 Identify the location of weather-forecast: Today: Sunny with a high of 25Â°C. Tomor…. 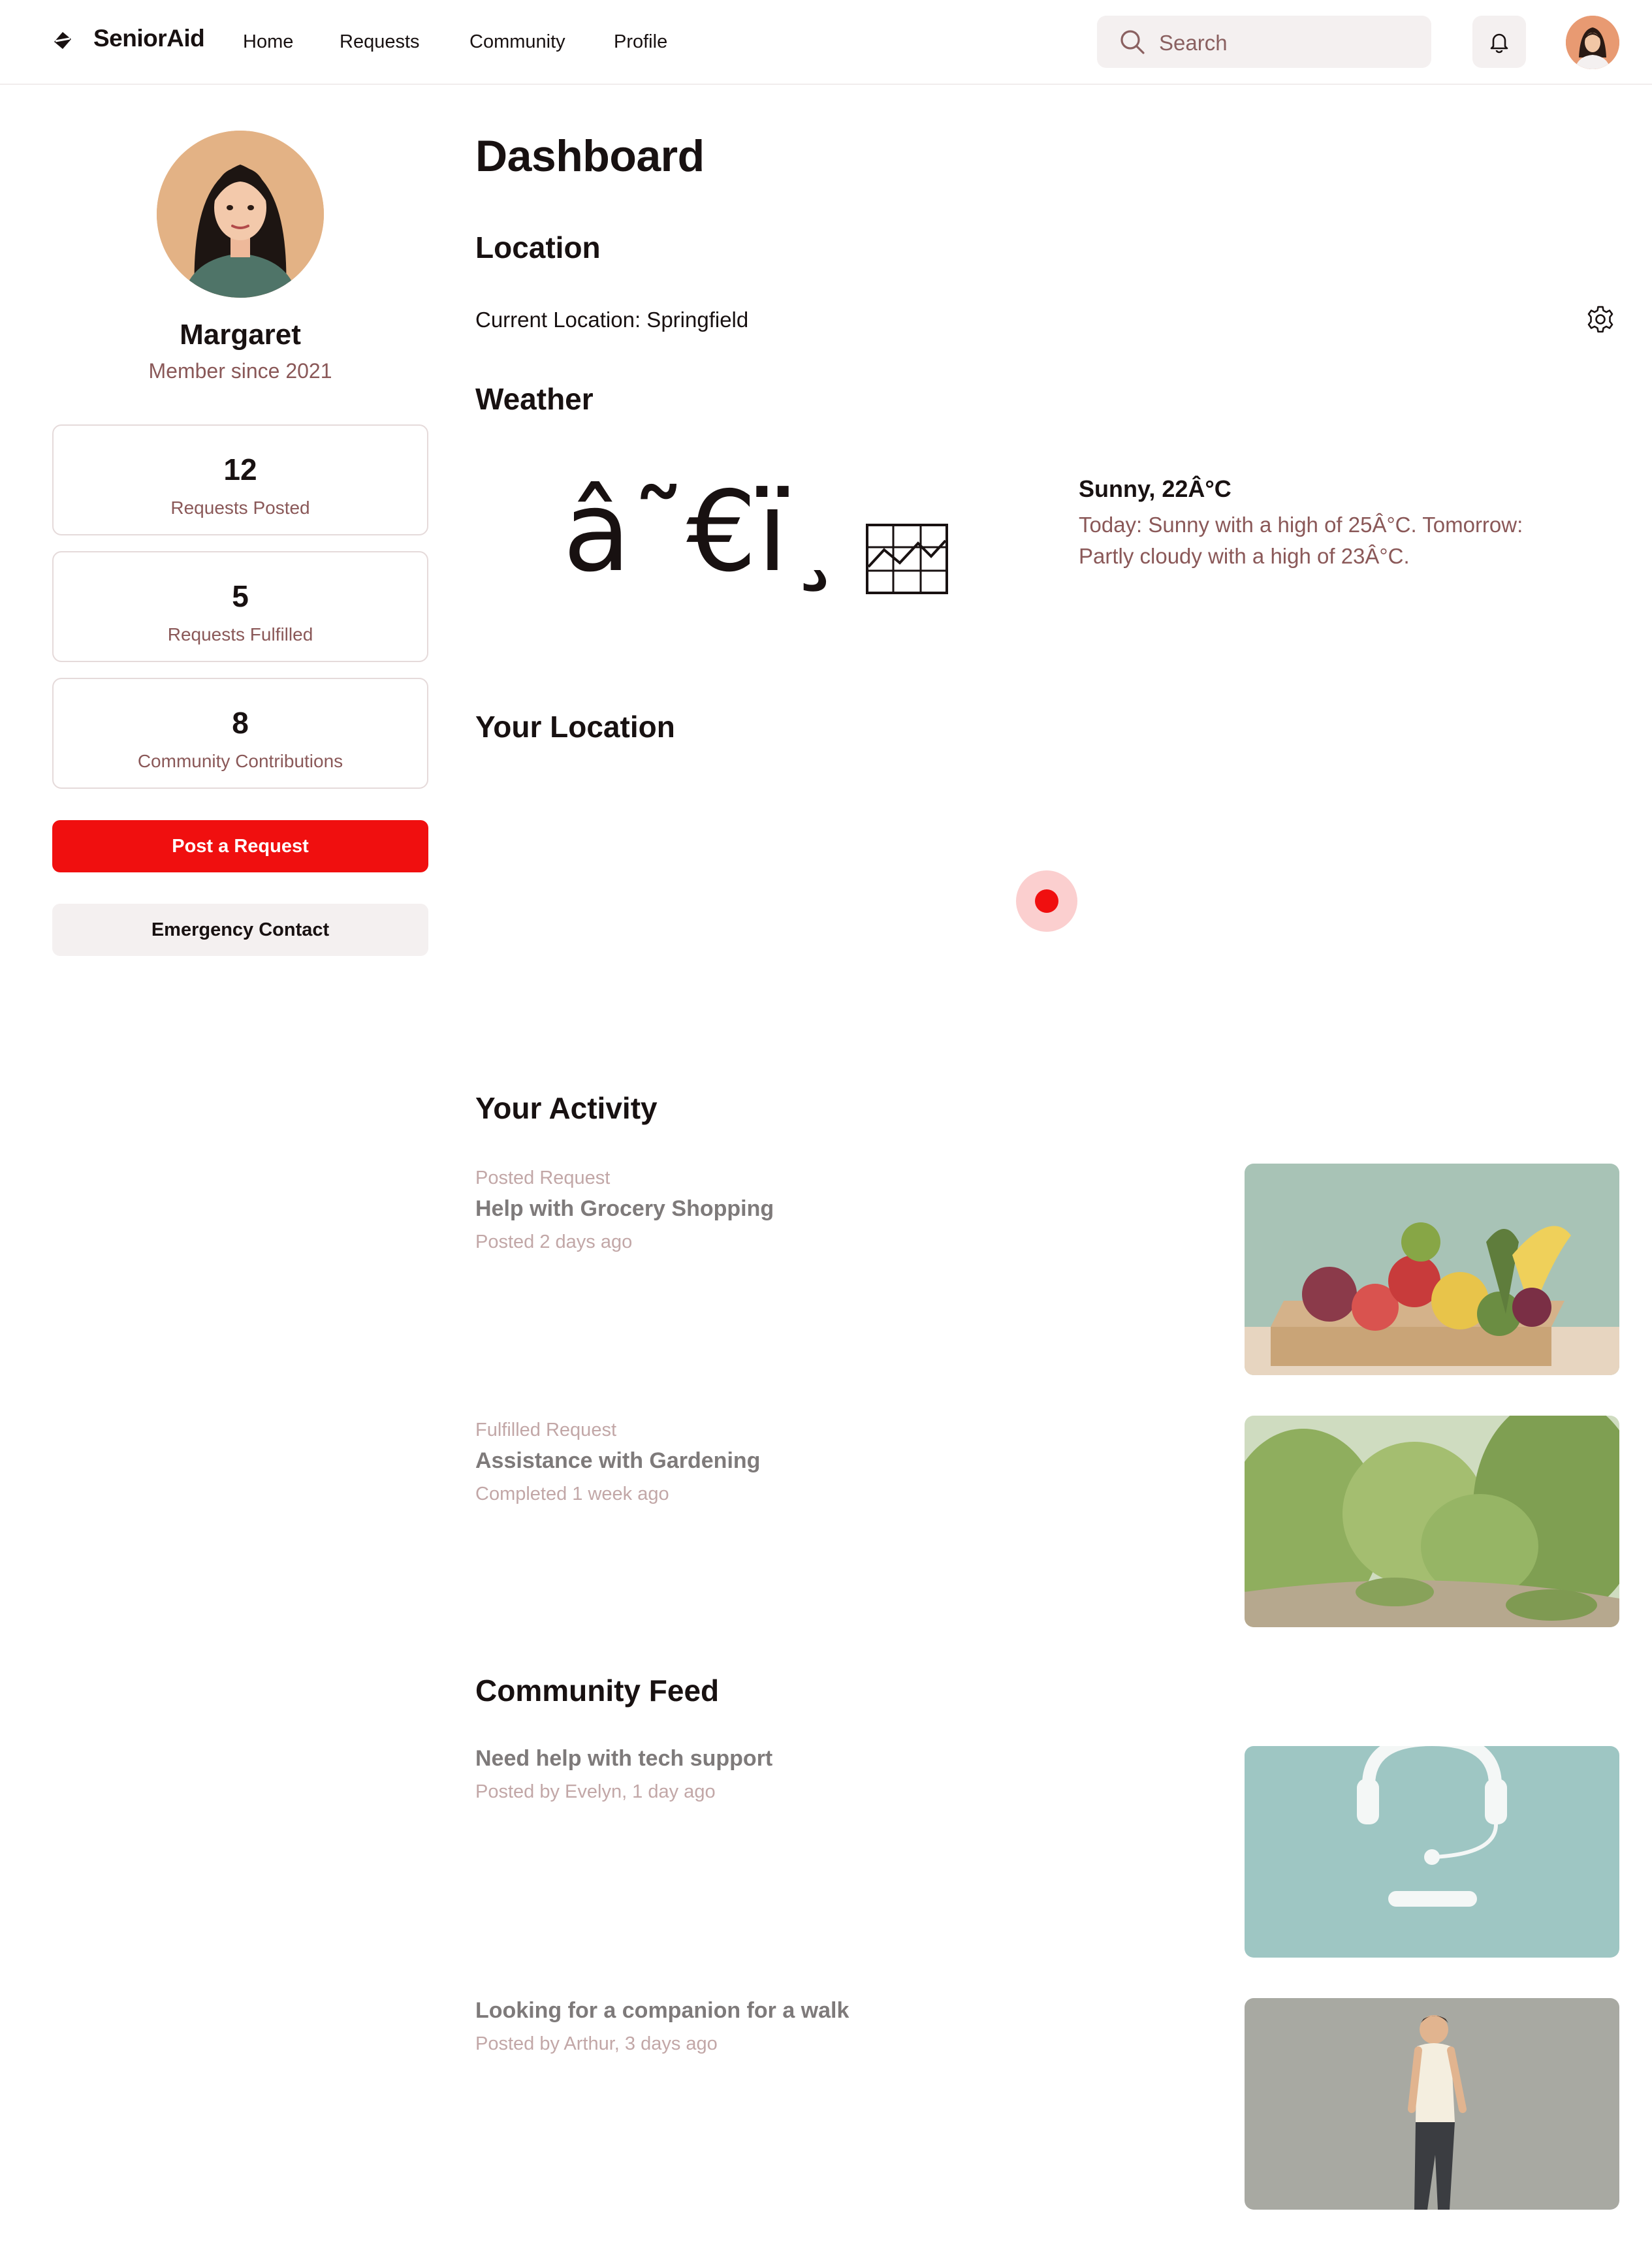
(1301, 540).